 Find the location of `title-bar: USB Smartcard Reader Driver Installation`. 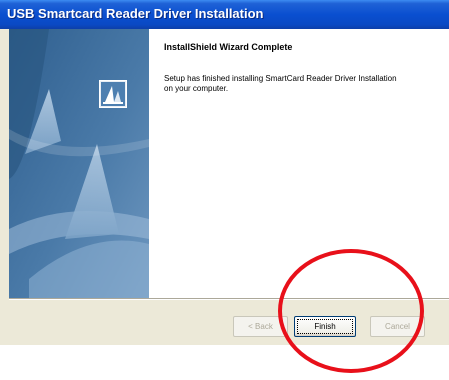

title-bar: USB Smartcard Reader Driver Installation is located at coordinates (224, 14).